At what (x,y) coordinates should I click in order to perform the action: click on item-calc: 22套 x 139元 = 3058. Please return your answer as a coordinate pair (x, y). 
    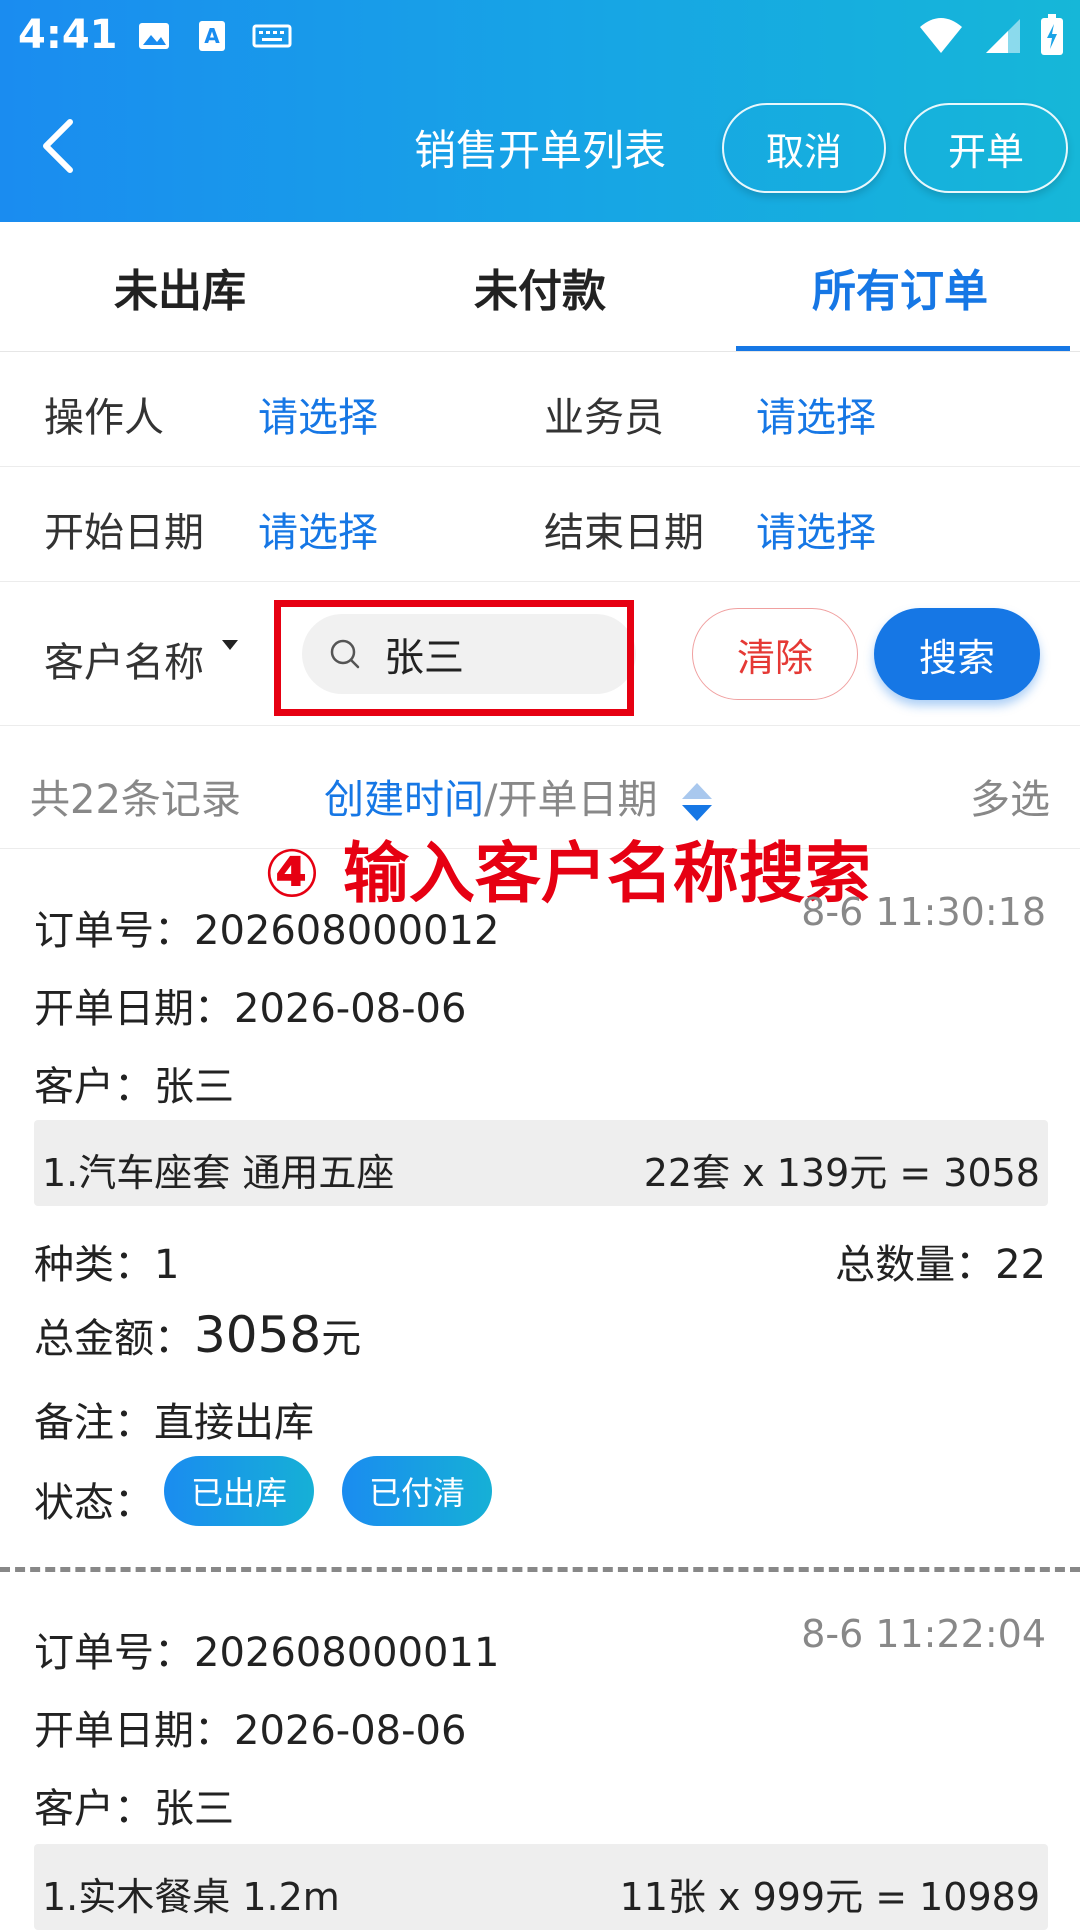
    Looking at the image, I should click on (841, 1173).